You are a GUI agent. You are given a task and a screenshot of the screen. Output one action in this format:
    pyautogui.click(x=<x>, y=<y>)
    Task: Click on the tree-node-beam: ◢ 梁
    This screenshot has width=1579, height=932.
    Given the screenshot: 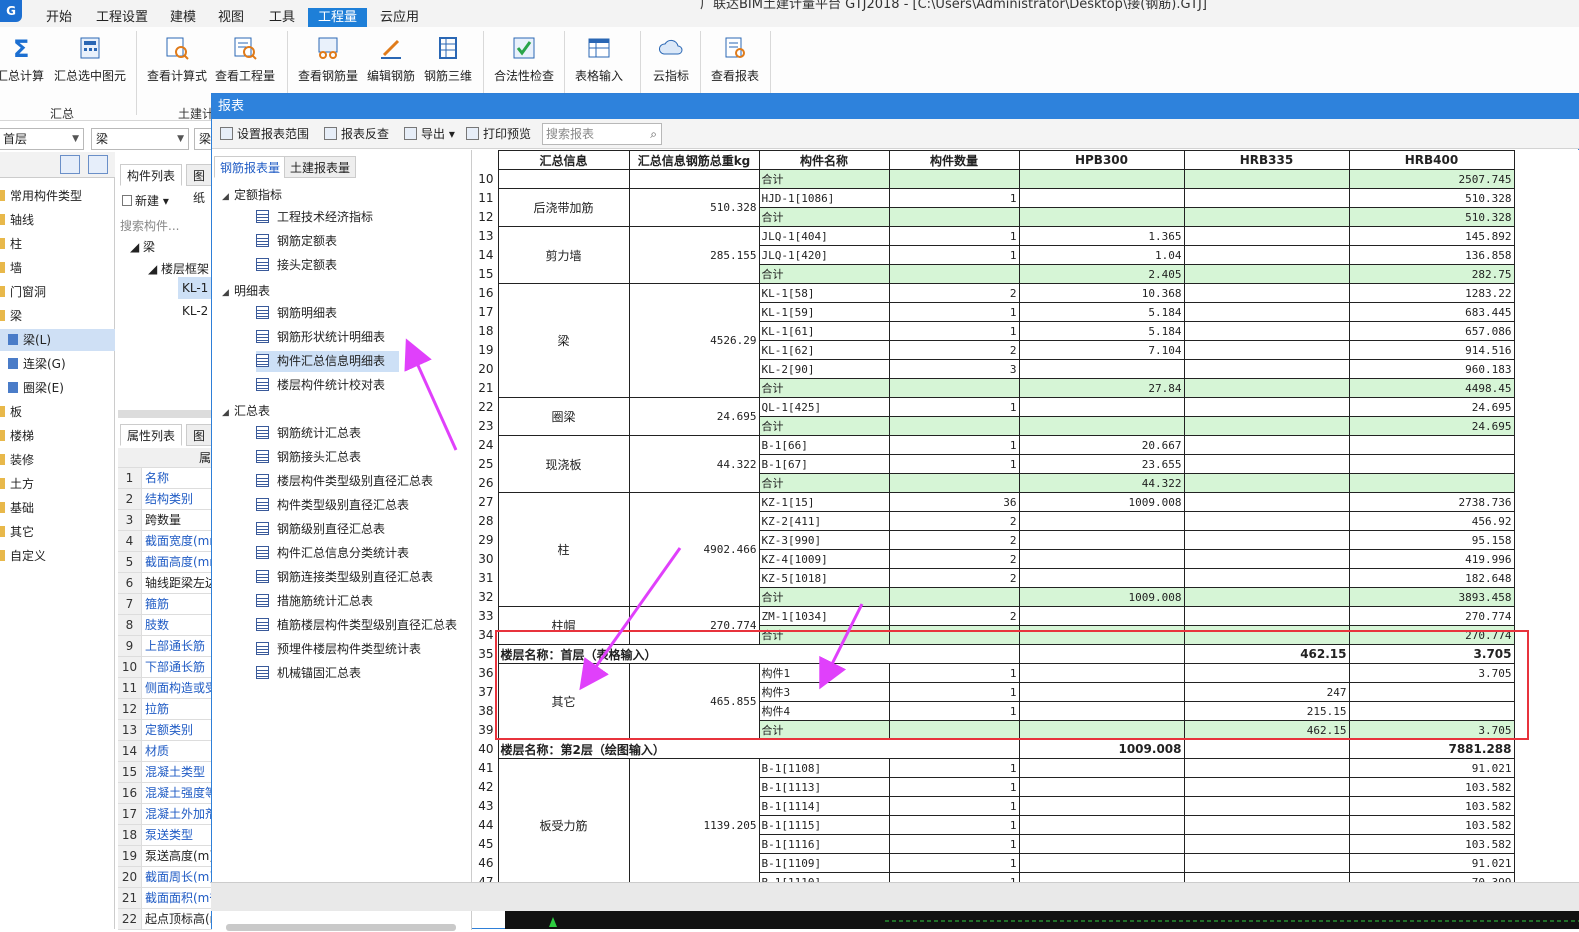 What is the action you would take?
    pyautogui.click(x=142, y=246)
    